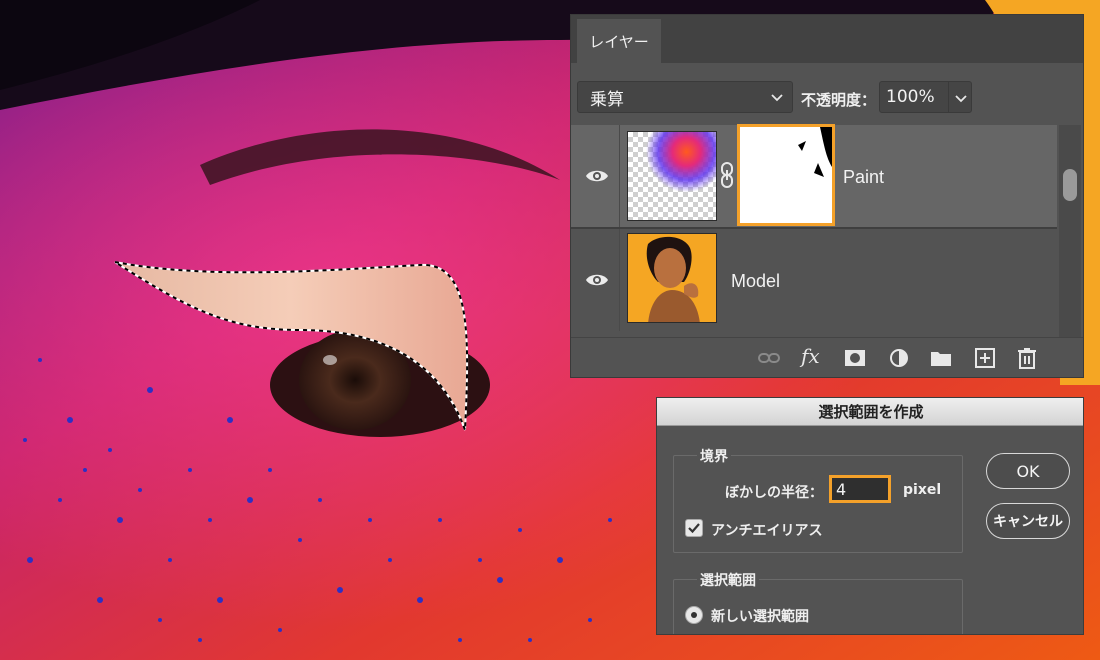 This screenshot has height=660, width=1100. What do you see at coordinates (760, 616) in the screenshot?
I see `new-selection-label: 新しい選択範囲` at bounding box center [760, 616].